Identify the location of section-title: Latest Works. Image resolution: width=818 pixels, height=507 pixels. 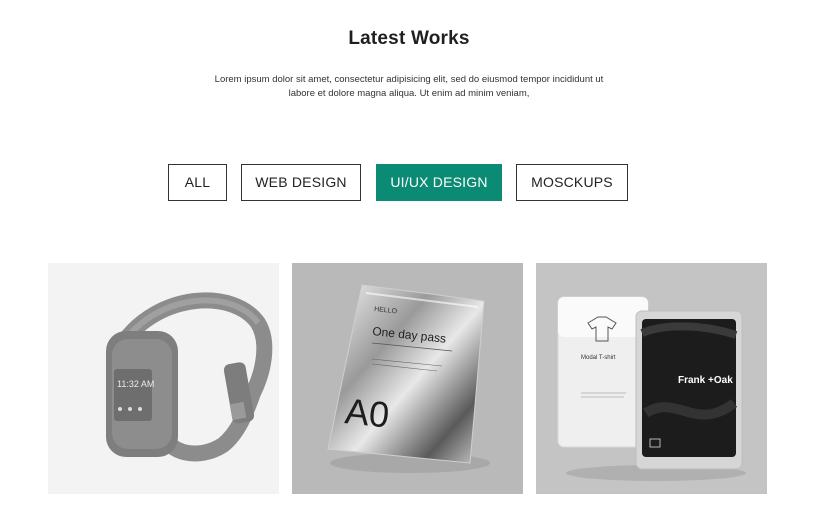
(409, 38).